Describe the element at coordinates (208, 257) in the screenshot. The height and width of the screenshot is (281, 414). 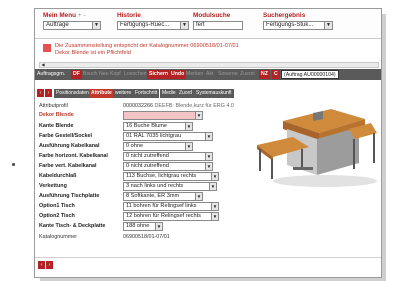
I see `divider` at that location.